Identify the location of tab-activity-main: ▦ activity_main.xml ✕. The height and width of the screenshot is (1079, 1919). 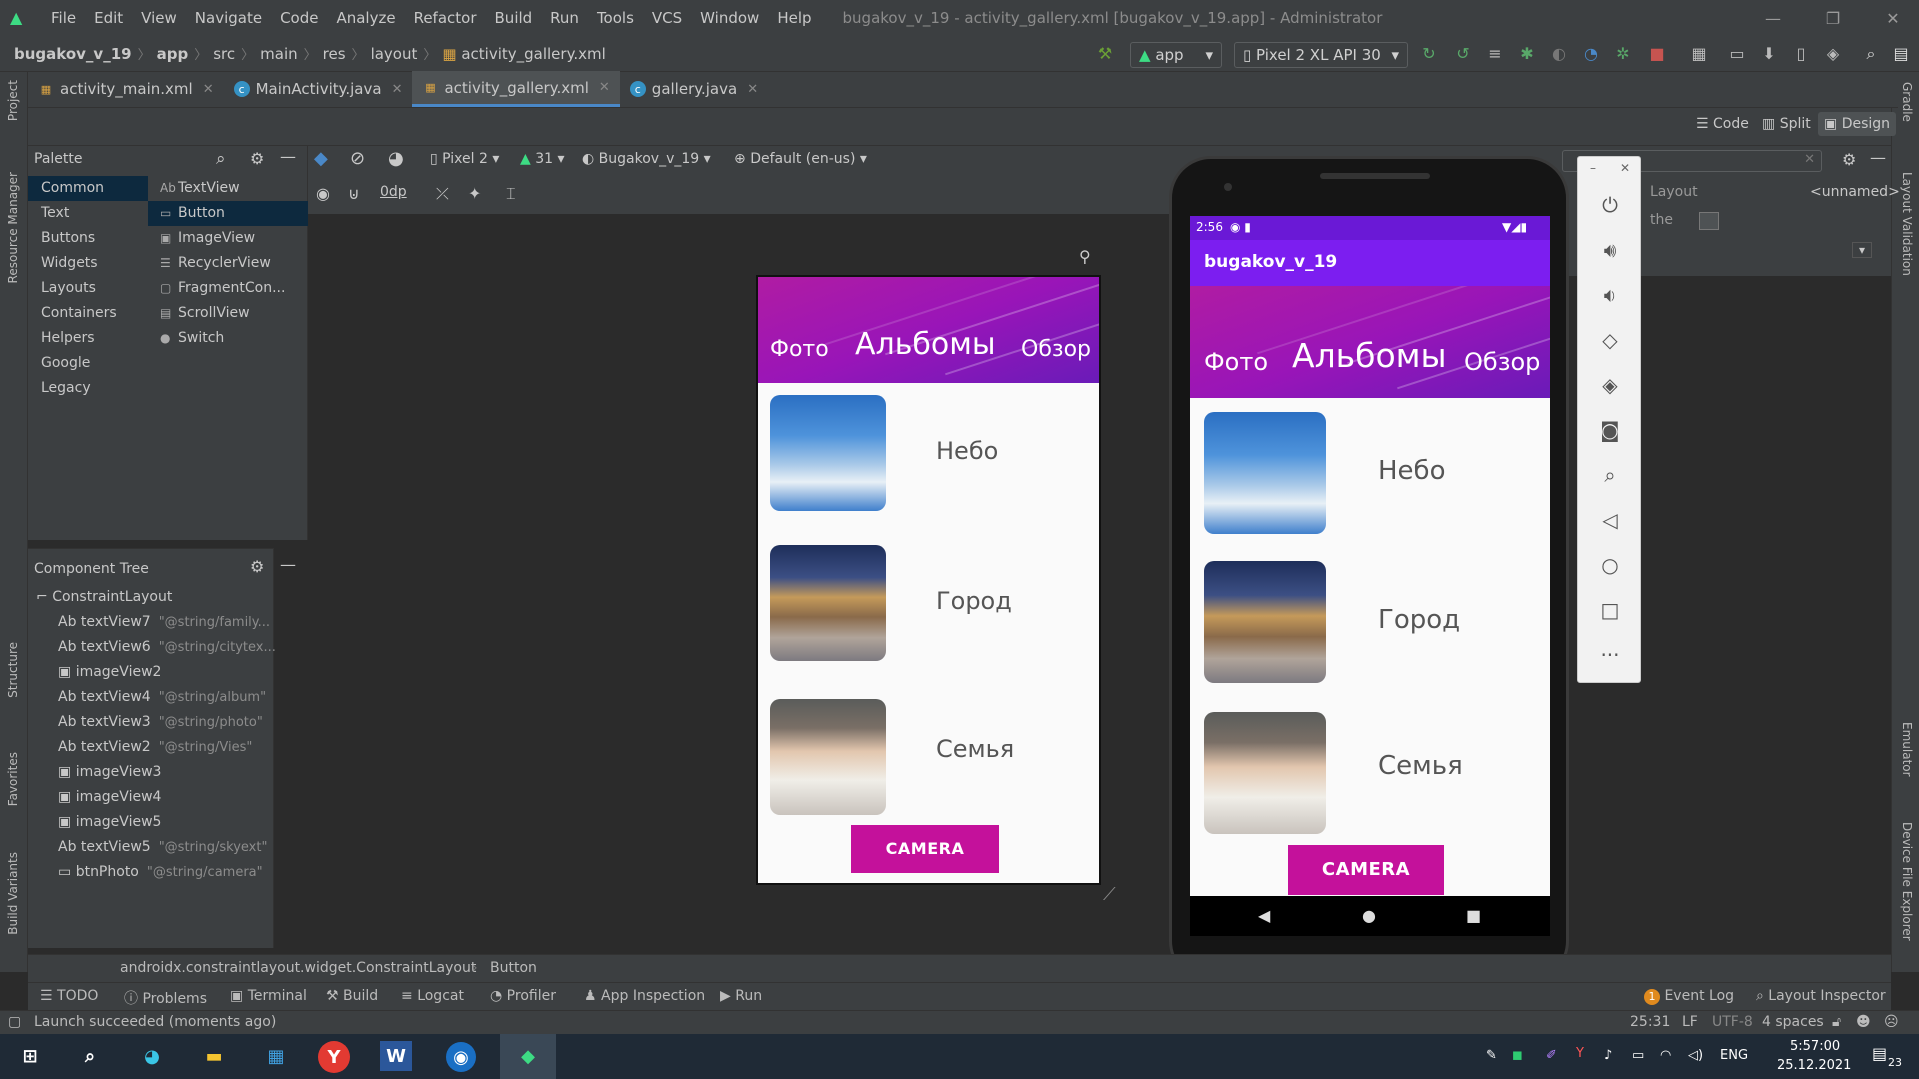
(126, 89).